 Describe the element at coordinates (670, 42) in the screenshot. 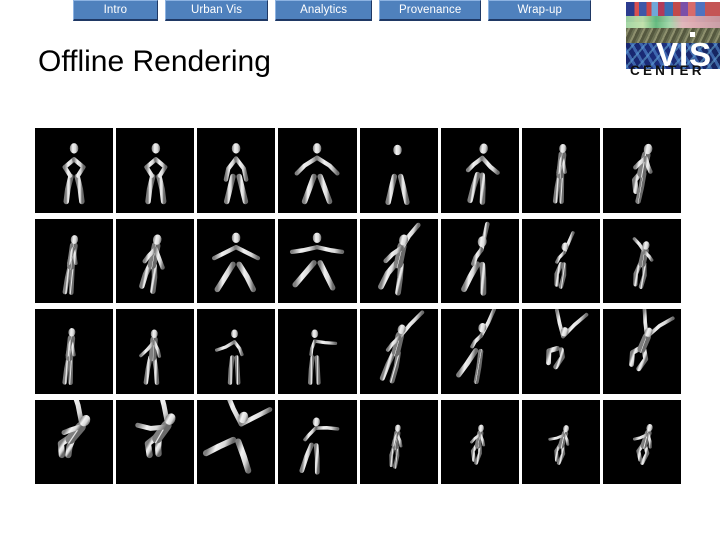

I see `vis-center-logo: VIS CENTER` at that location.